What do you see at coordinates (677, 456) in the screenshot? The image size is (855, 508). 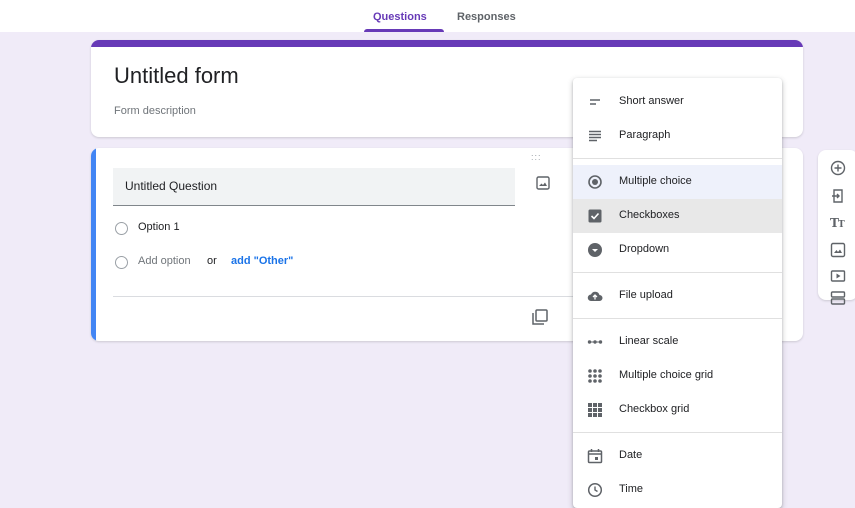 I see `menu-item-date: Date` at bounding box center [677, 456].